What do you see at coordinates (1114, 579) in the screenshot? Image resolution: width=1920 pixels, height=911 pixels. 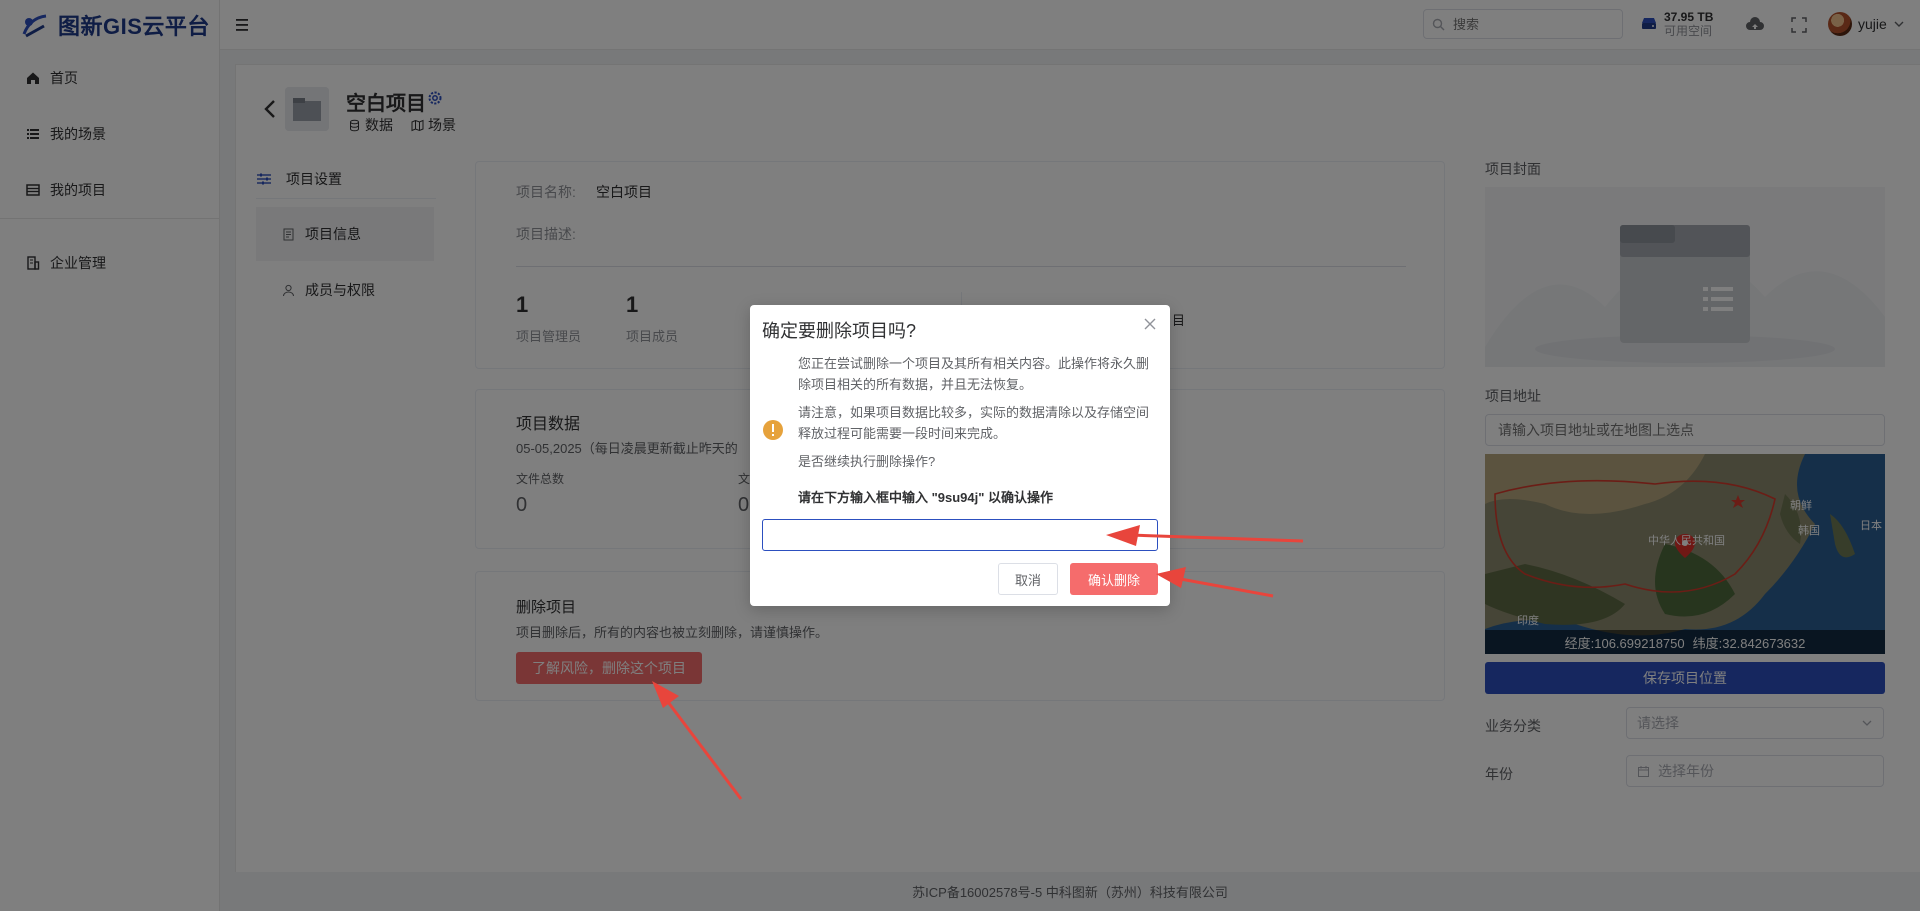 I see `confirm-delete-button: 确认删除` at bounding box center [1114, 579].